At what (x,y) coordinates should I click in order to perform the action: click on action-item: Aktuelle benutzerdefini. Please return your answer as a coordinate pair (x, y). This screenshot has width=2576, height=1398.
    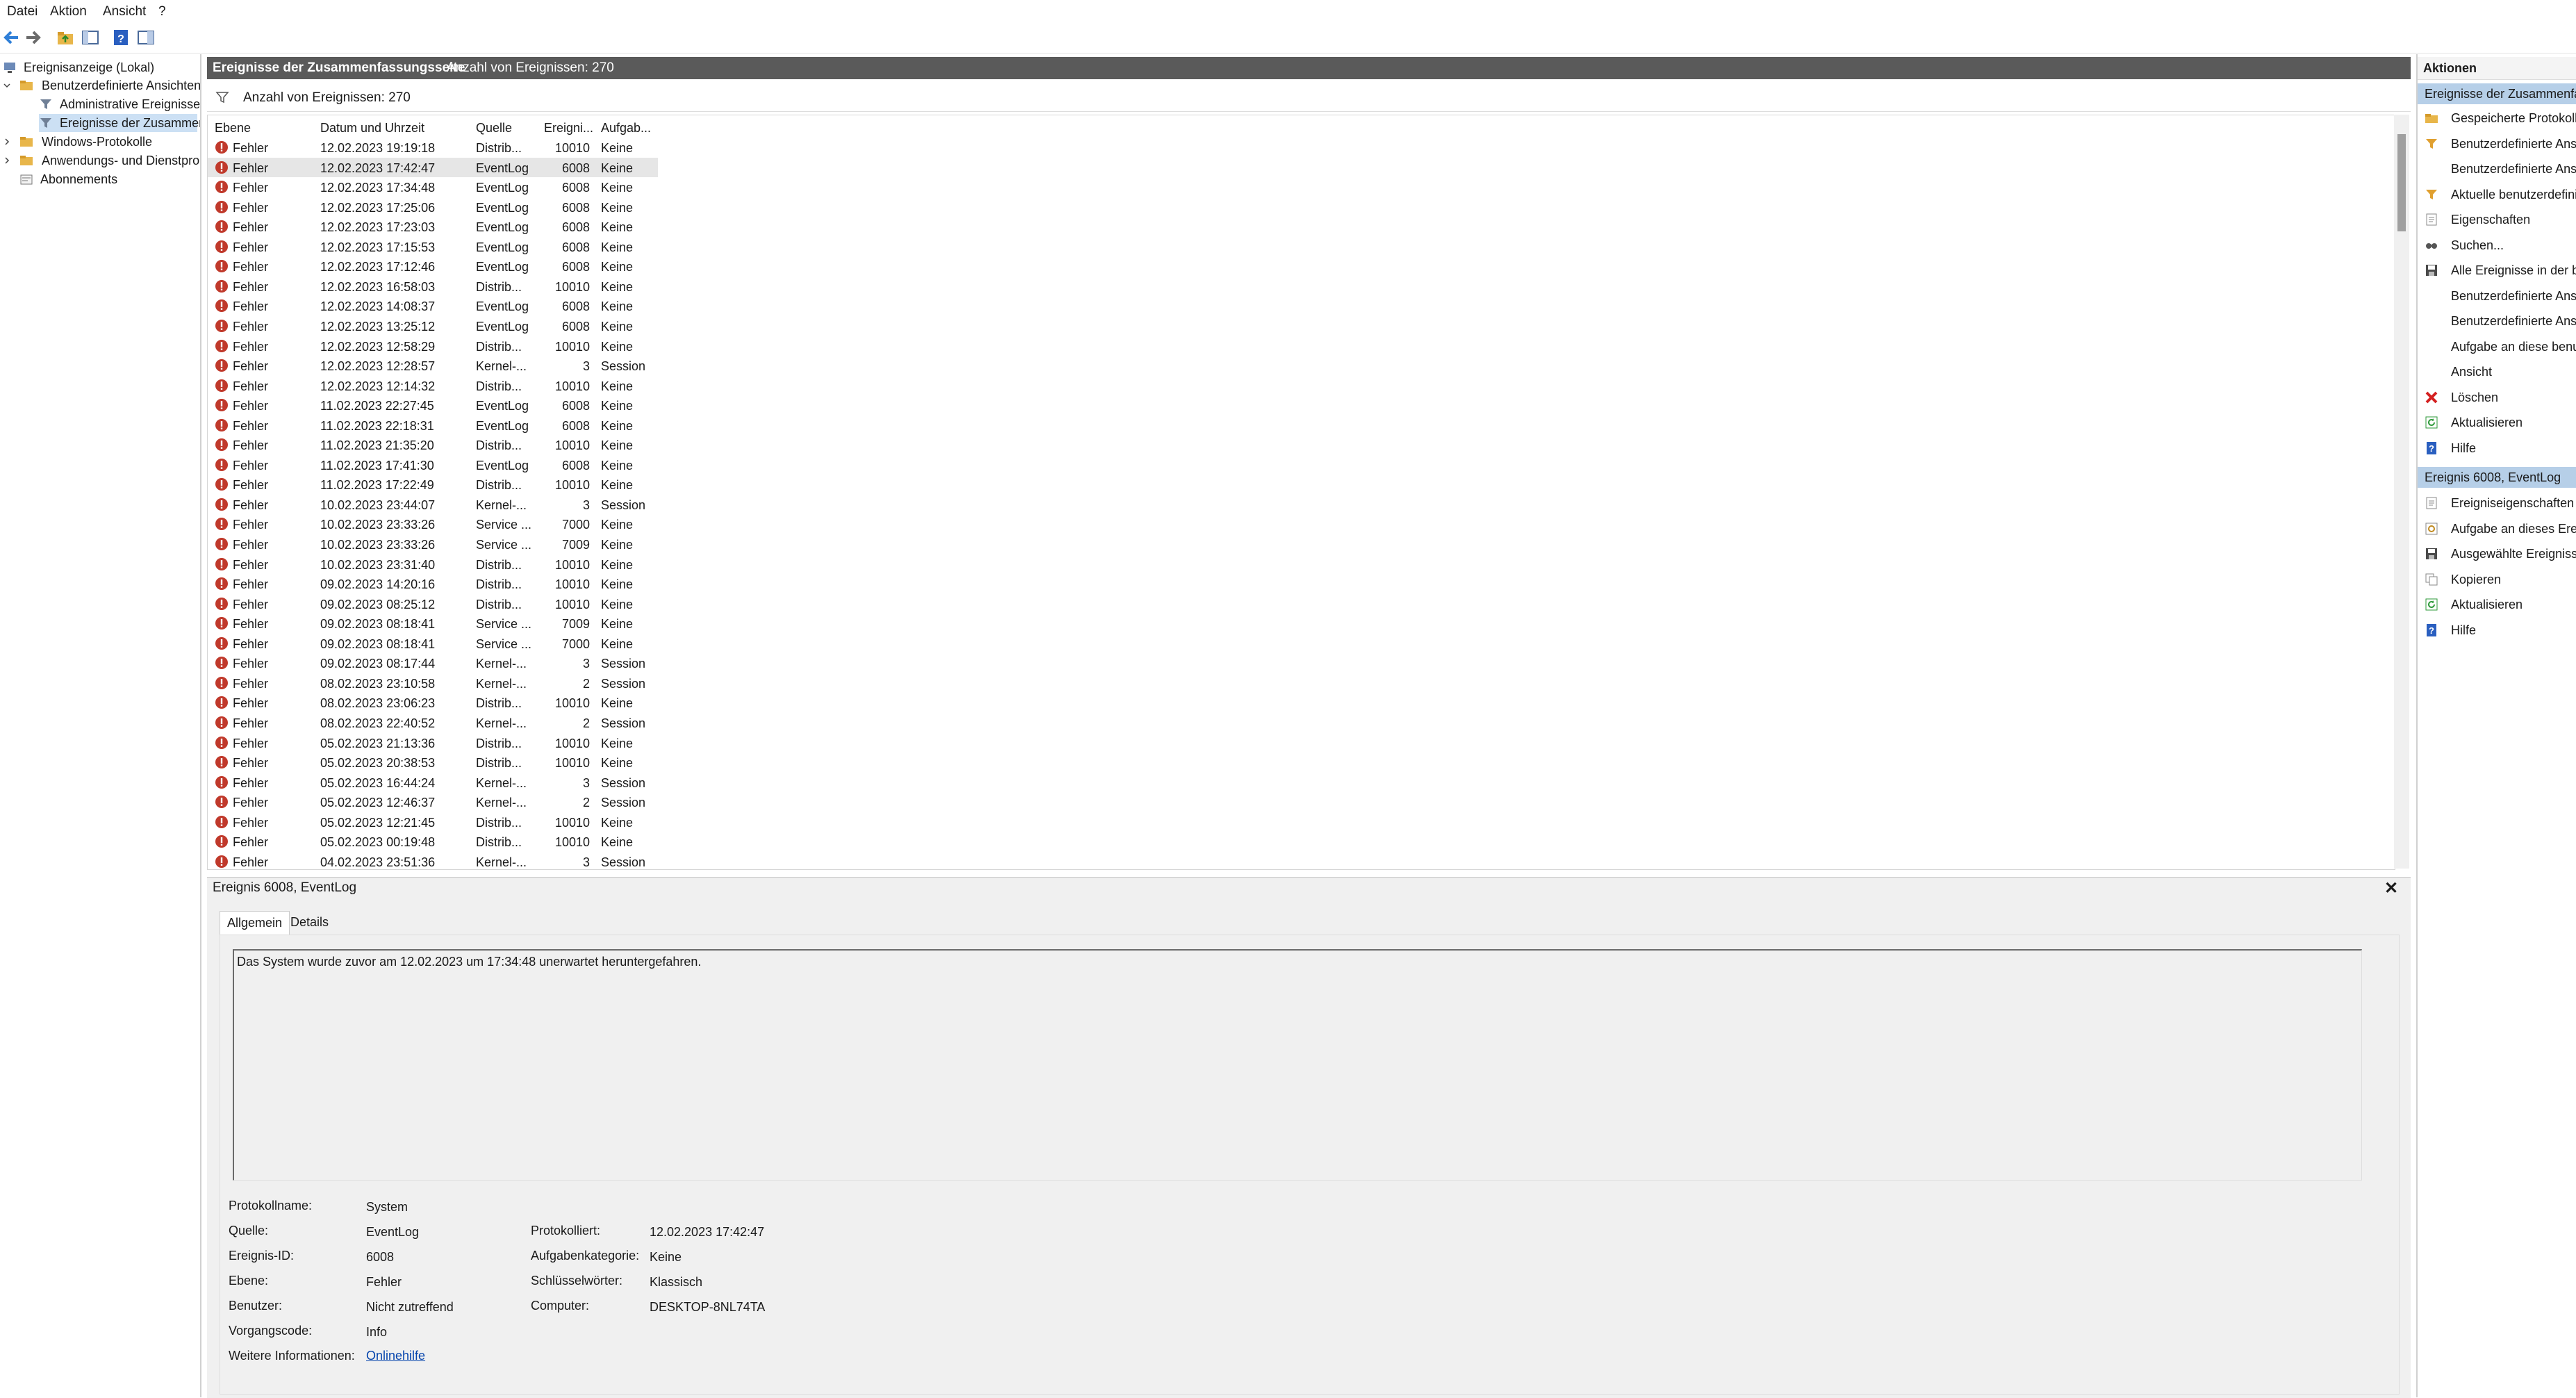
    Looking at the image, I should click on (2497, 194).